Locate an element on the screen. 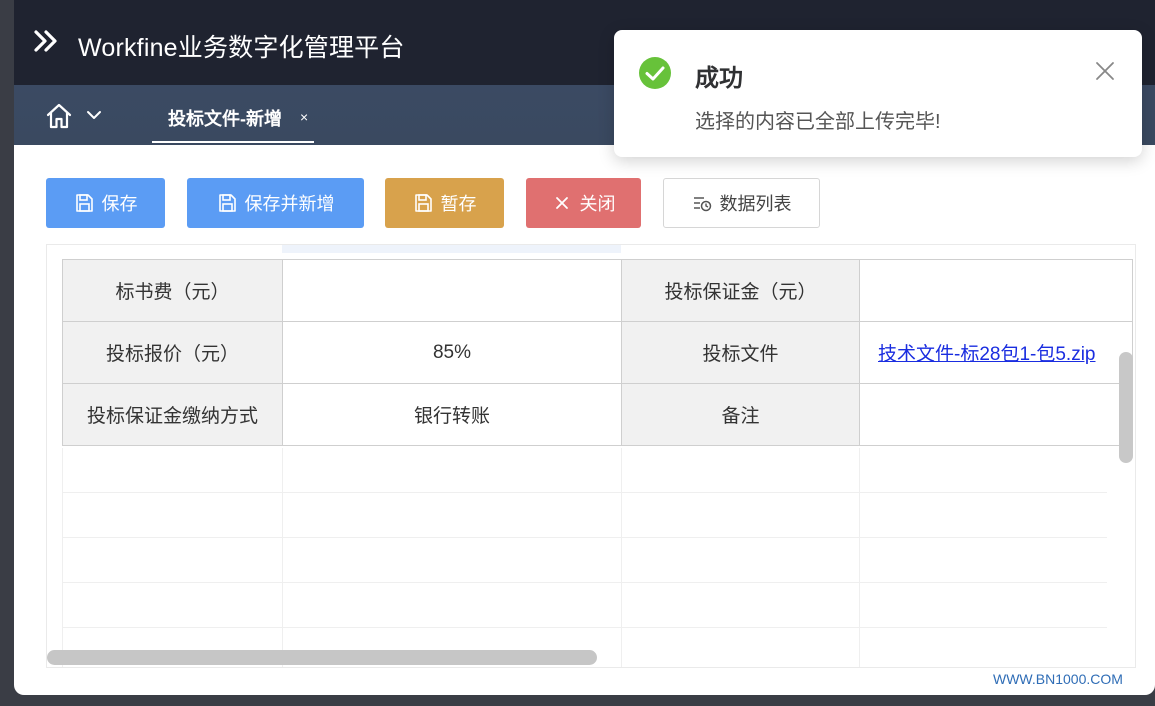 The width and height of the screenshot is (1155, 706). notification-message: 选择的内容已全部上传完毕! is located at coordinates (818, 122).